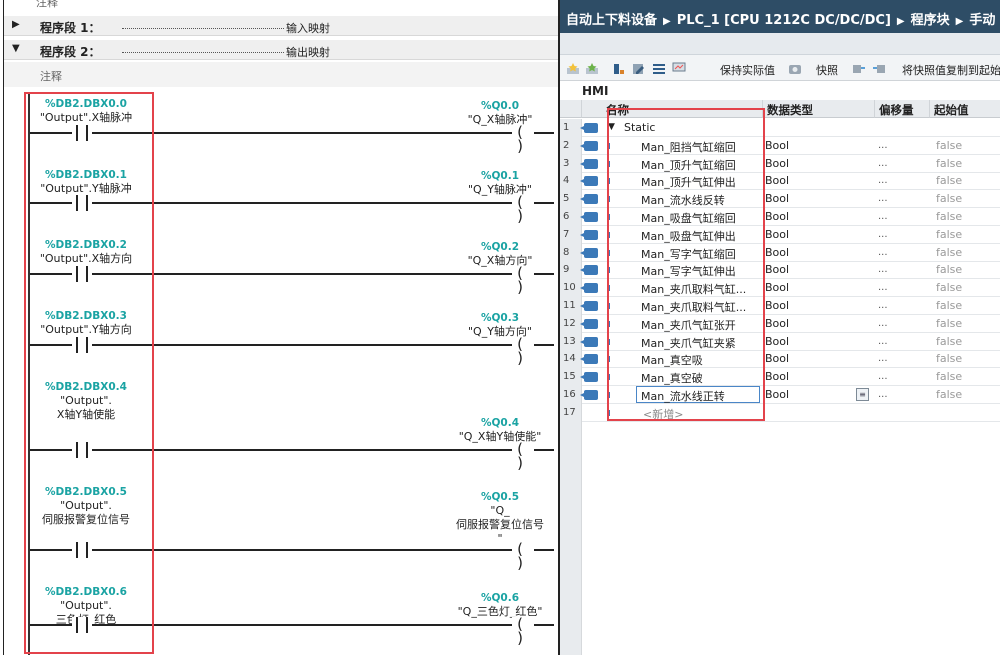  What do you see at coordinates (930, 20) in the screenshot?
I see `breadcrumb-blocks: 程序块` at bounding box center [930, 20].